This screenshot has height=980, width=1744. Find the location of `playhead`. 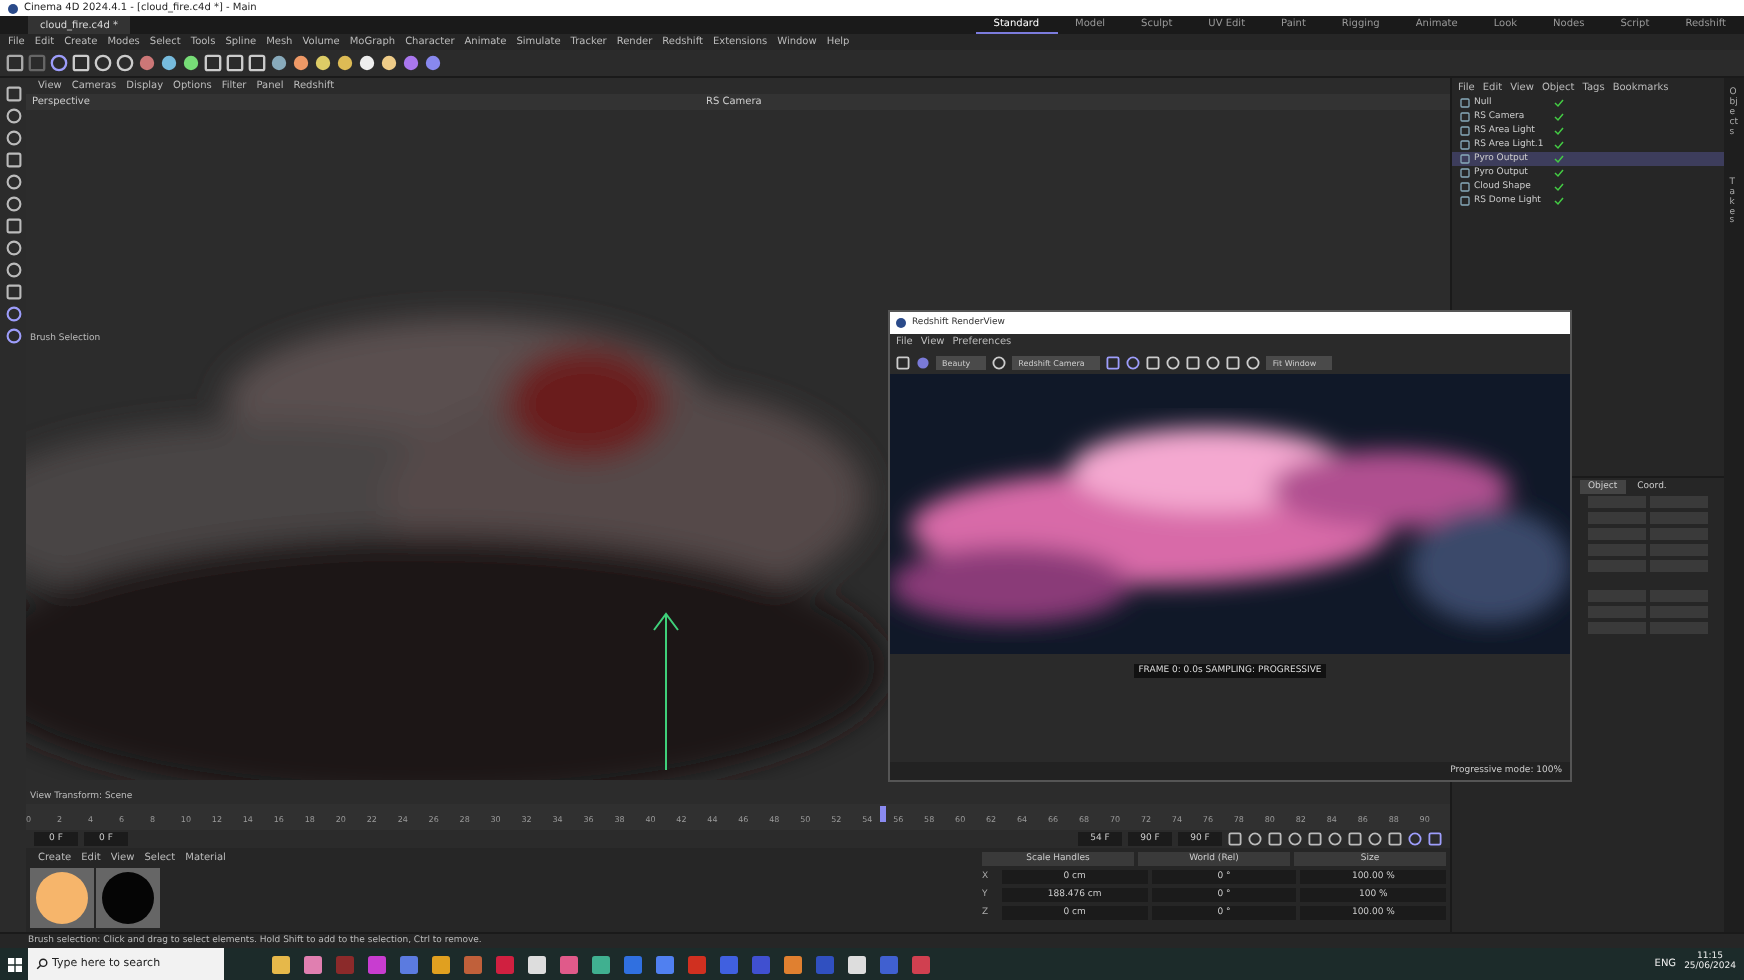

playhead is located at coordinates (883, 814).